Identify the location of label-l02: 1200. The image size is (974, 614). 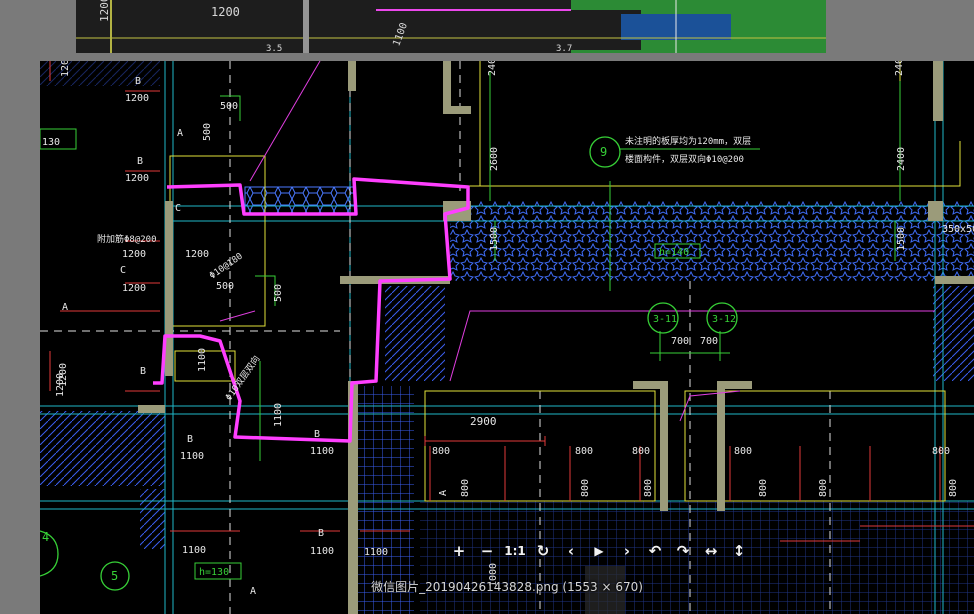
(137, 98).